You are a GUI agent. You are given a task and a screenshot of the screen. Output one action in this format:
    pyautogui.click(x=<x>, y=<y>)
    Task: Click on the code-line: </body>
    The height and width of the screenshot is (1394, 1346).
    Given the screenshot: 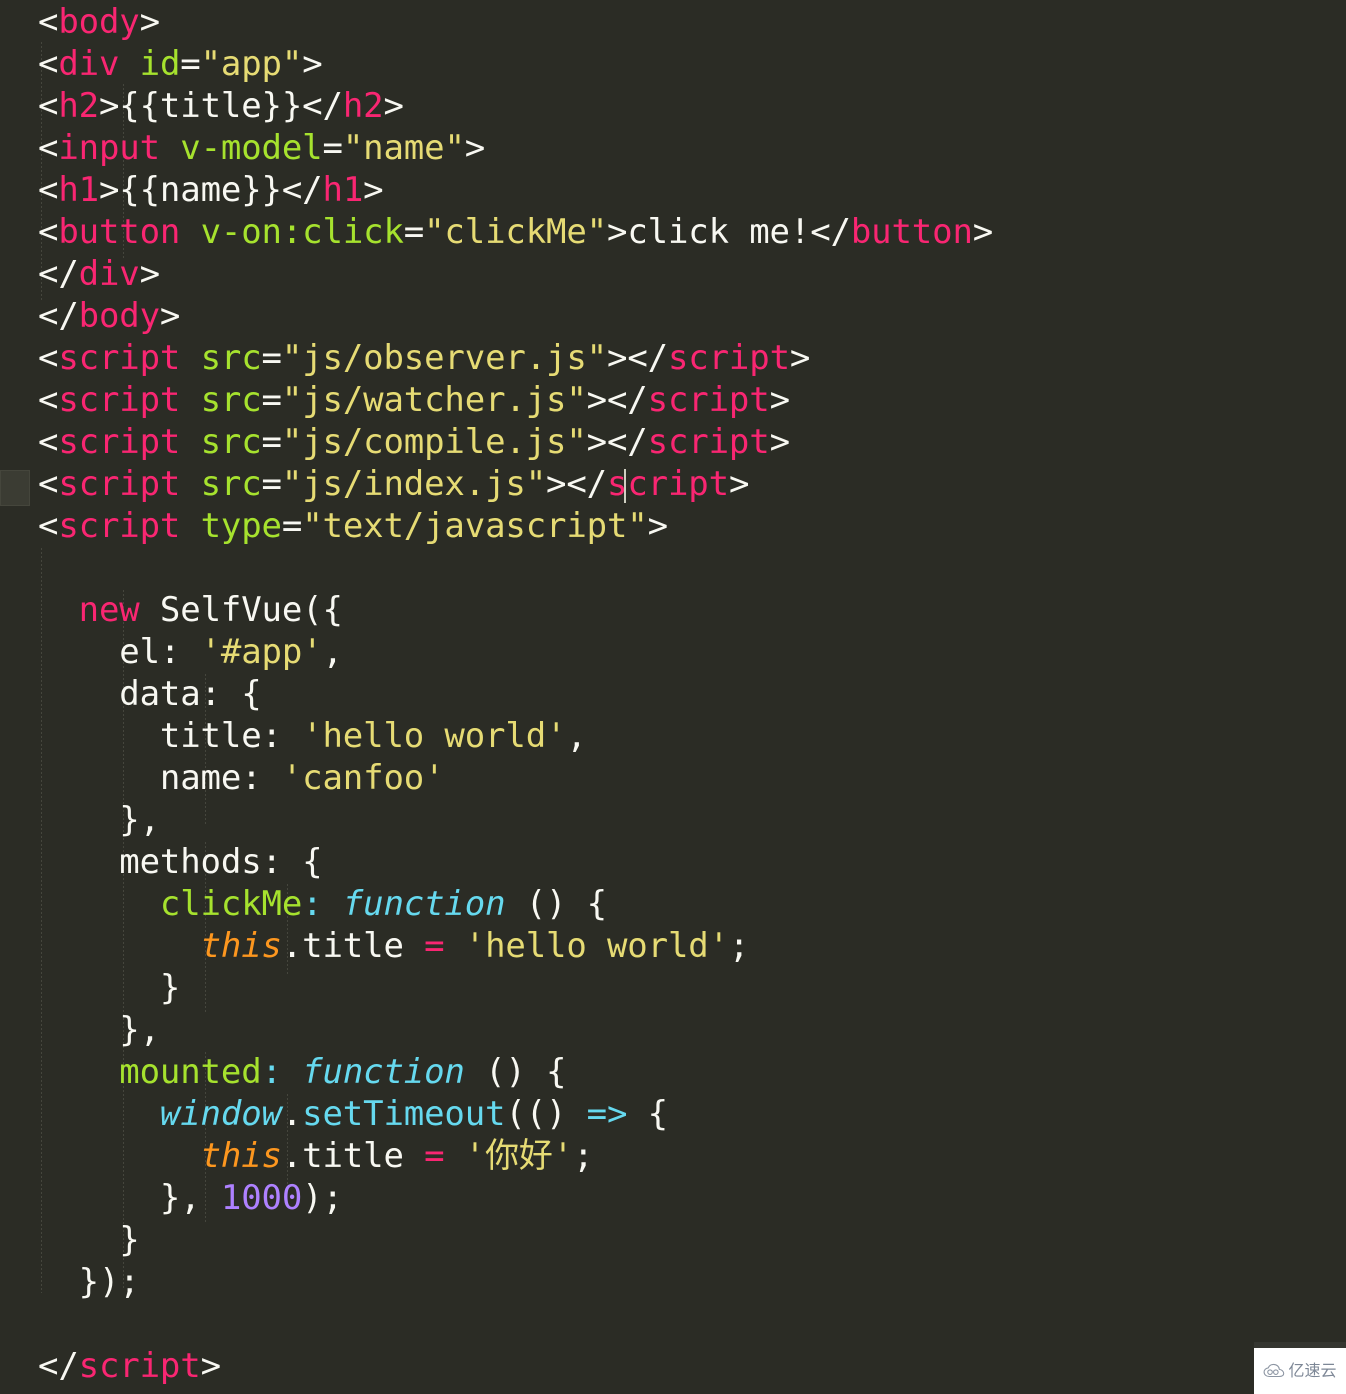 What is the action you would take?
    pyautogui.click(x=90, y=316)
    